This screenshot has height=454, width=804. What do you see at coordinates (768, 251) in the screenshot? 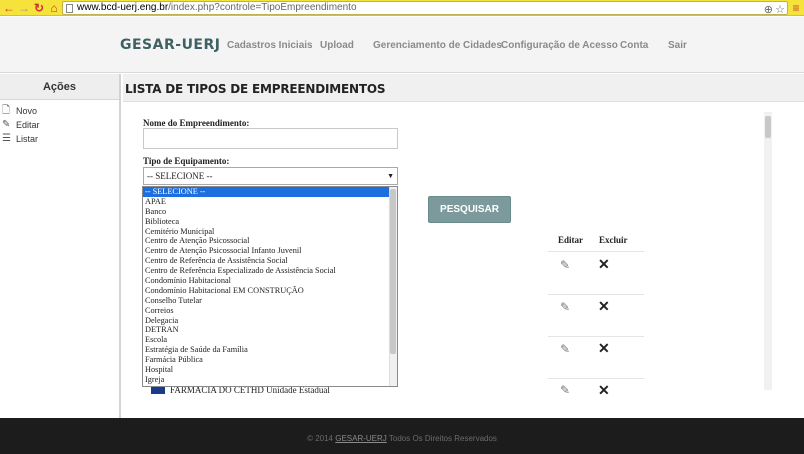
I see `page-scrollbar` at bounding box center [768, 251].